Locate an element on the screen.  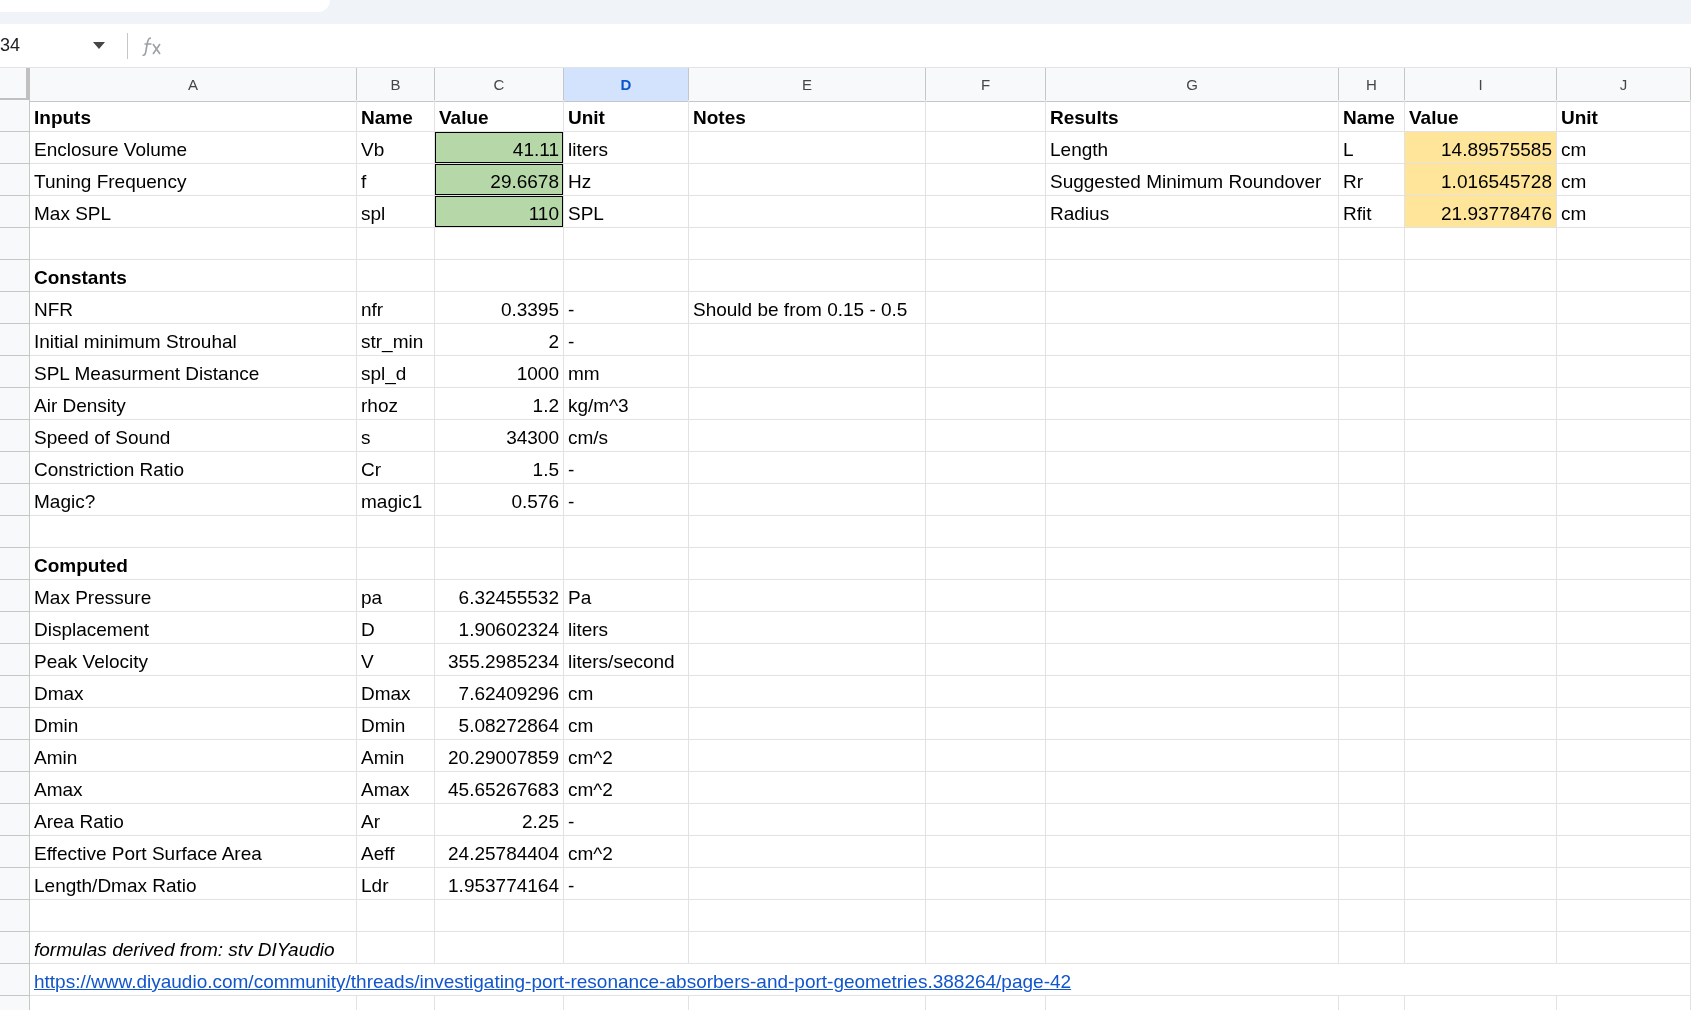
column-header: H is located at coordinates (1372, 85).